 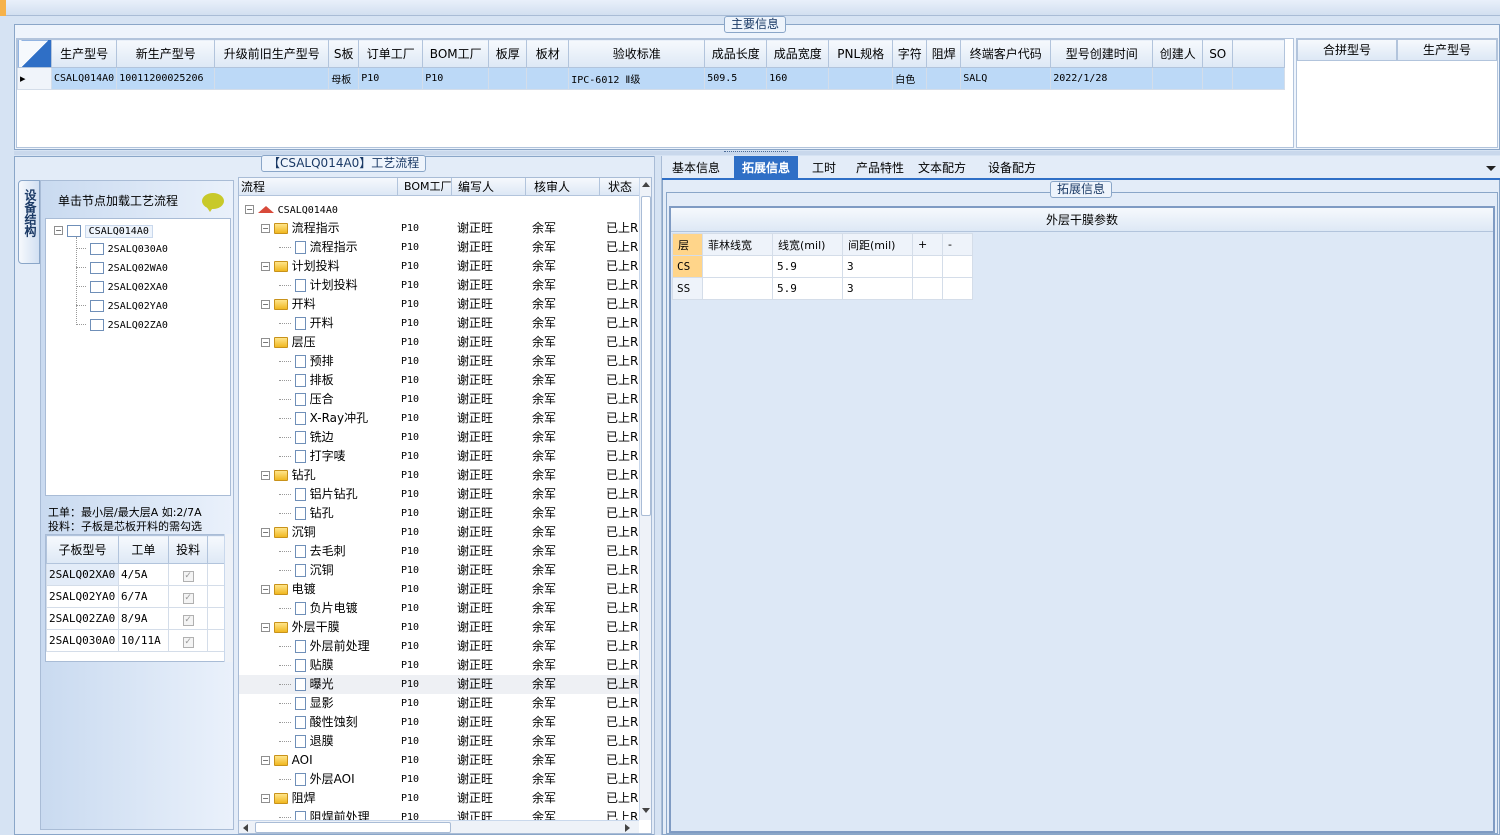 What do you see at coordinates (646, 184) in the screenshot?
I see `scroll-up-arrow-icon` at bounding box center [646, 184].